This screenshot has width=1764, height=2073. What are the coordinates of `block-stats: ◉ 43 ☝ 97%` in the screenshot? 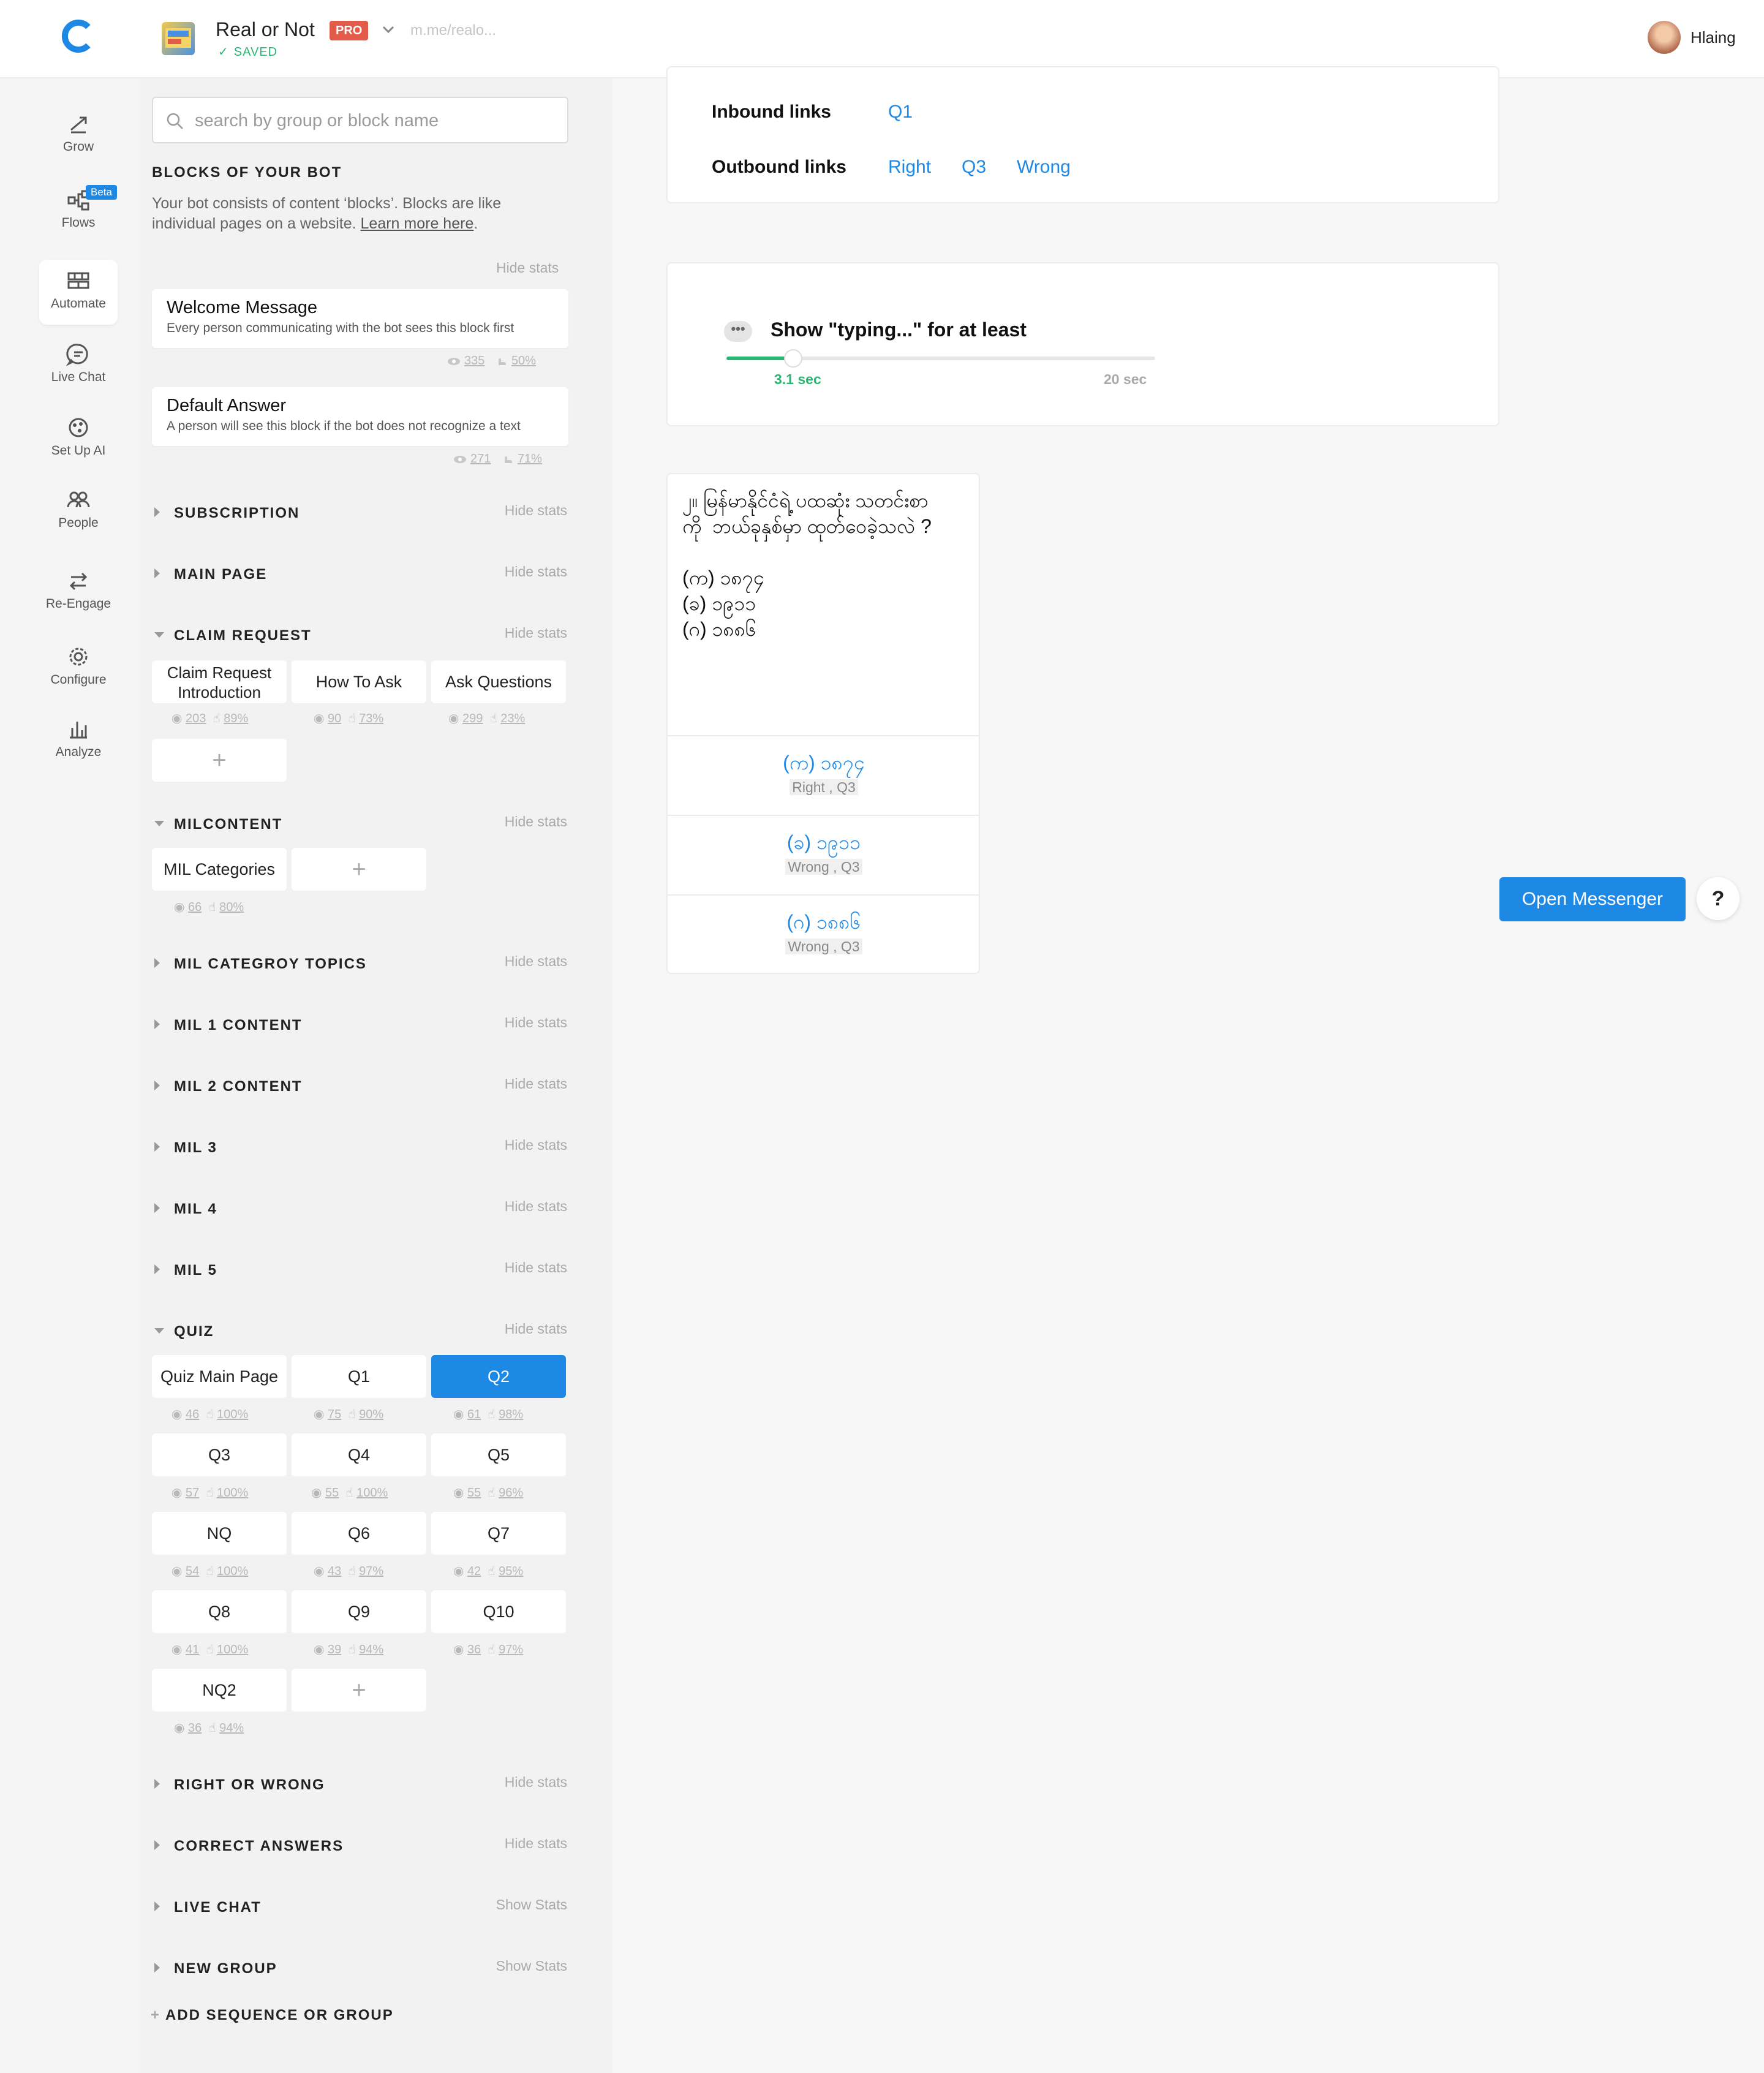 It's located at (349, 1571).